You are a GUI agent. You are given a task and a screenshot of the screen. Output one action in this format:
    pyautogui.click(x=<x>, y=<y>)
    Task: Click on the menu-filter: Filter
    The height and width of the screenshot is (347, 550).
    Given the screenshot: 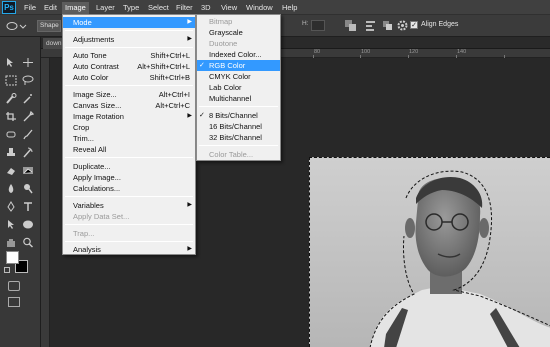 What is the action you would take?
    pyautogui.click(x=184, y=8)
    